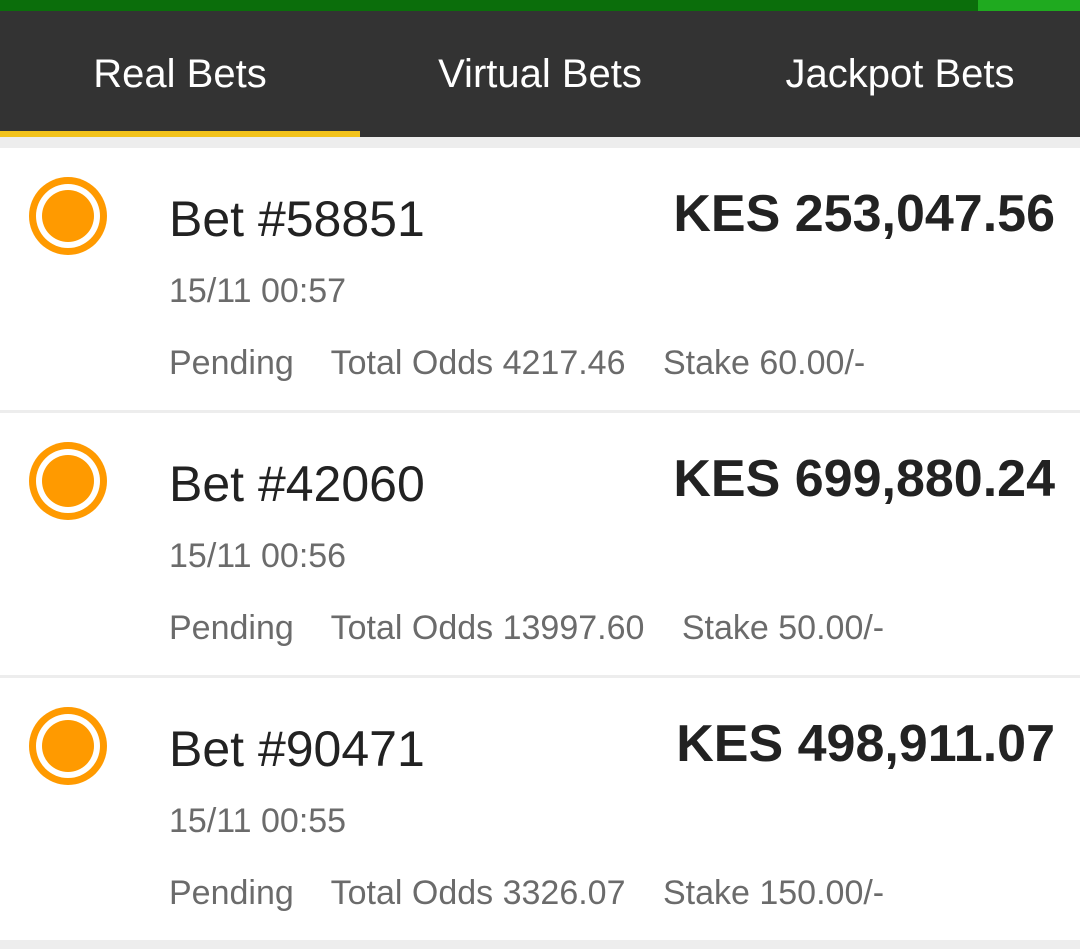 Image resolution: width=1080 pixels, height=949 pixels. I want to click on bet-possible-win: KES 253,047.56, so click(864, 214).